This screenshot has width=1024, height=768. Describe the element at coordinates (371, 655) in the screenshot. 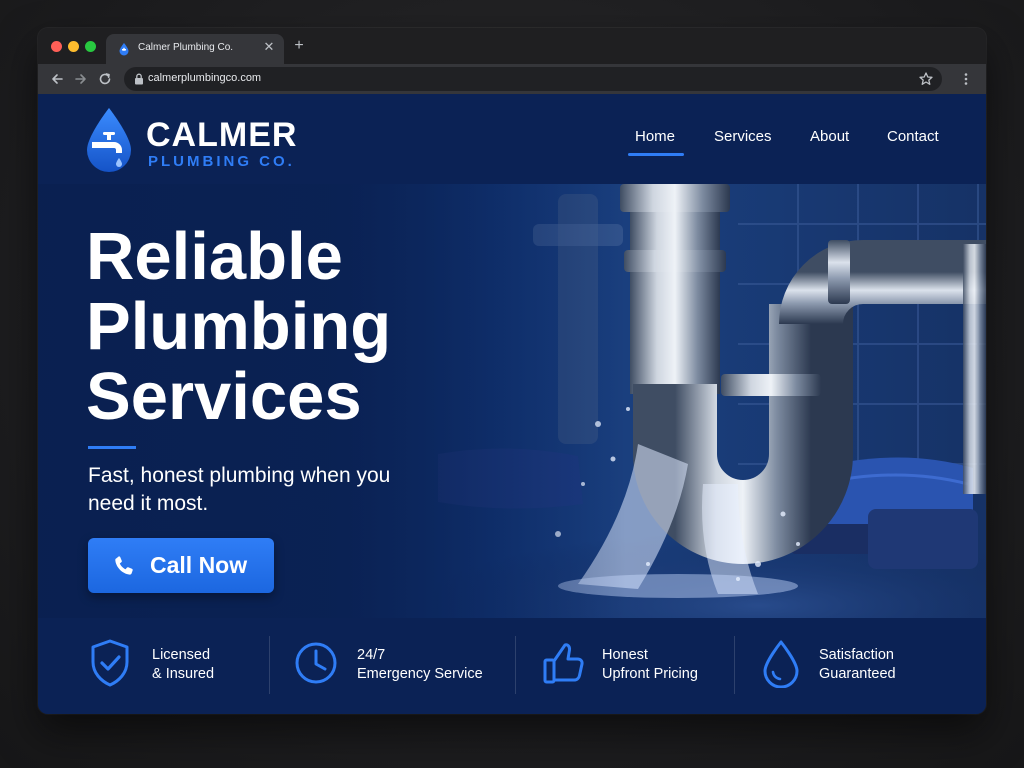

I see `feature-line: 24/7` at that location.